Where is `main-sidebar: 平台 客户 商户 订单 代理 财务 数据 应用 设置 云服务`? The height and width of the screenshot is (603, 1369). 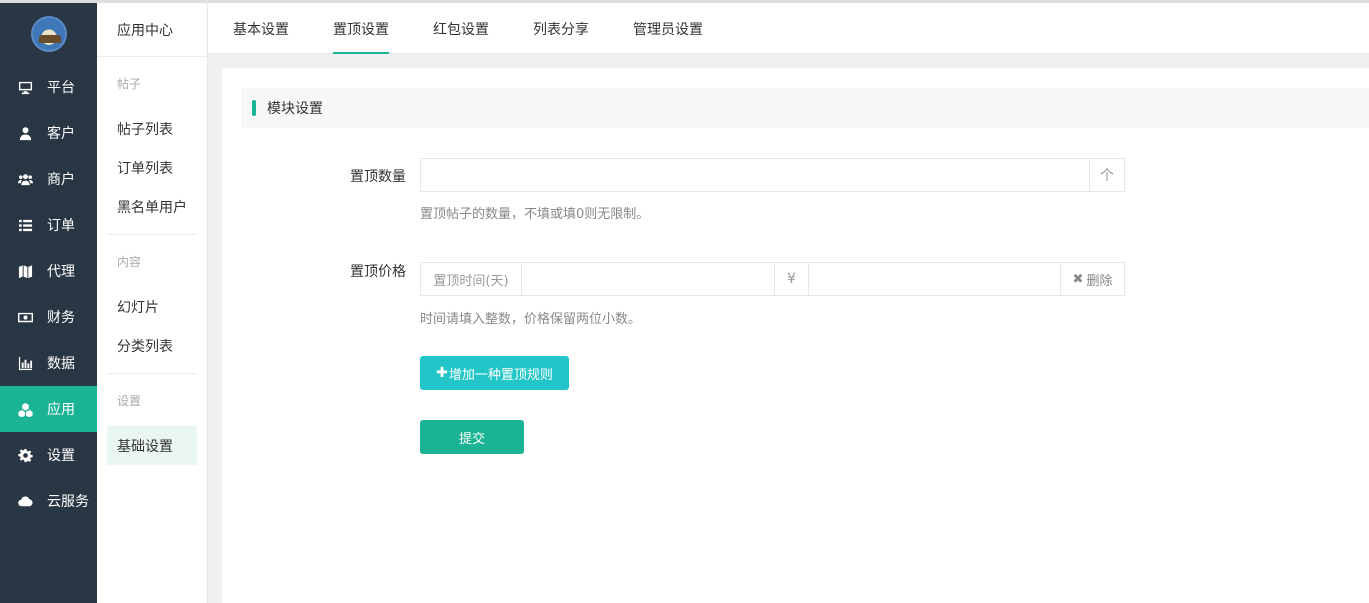 main-sidebar: 平台 客户 商户 订单 代理 财务 数据 应用 设置 云服务 is located at coordinates (48, 301).